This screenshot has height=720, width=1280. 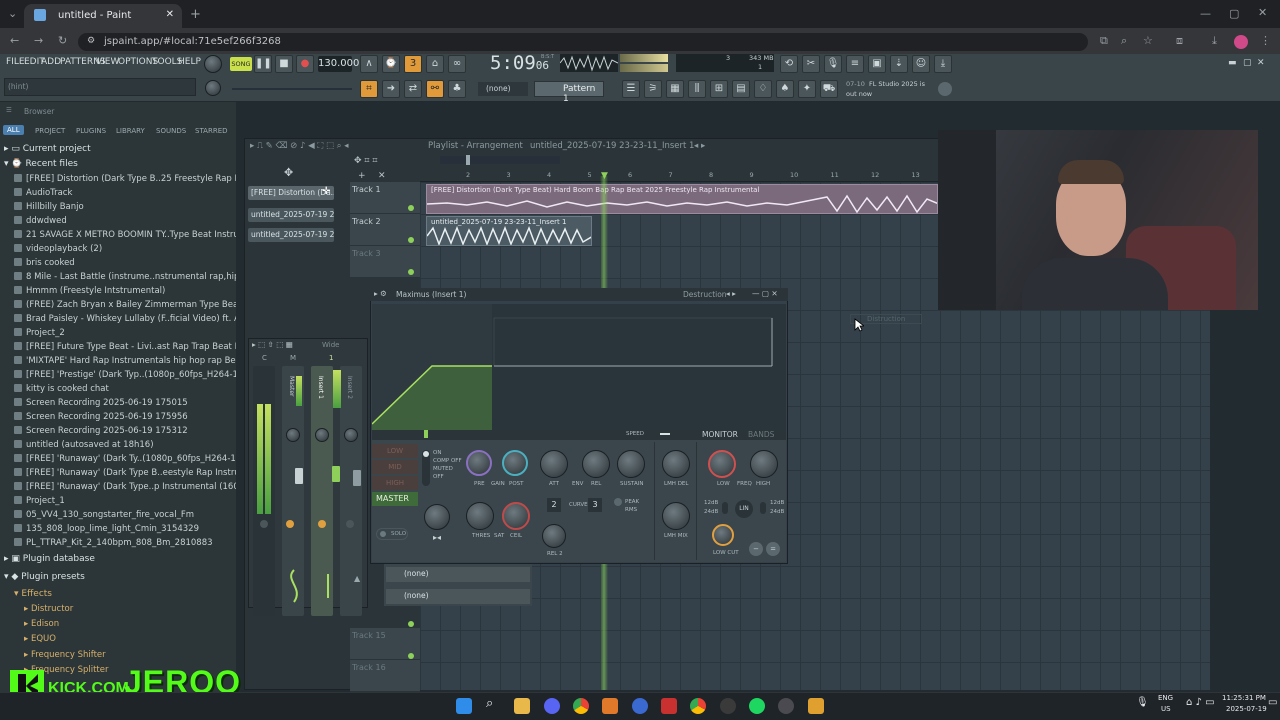 What do you see at coordinates (859, 94) in the screenshot?
I see `news-text-2: out now` at bounding box center [859, 94].